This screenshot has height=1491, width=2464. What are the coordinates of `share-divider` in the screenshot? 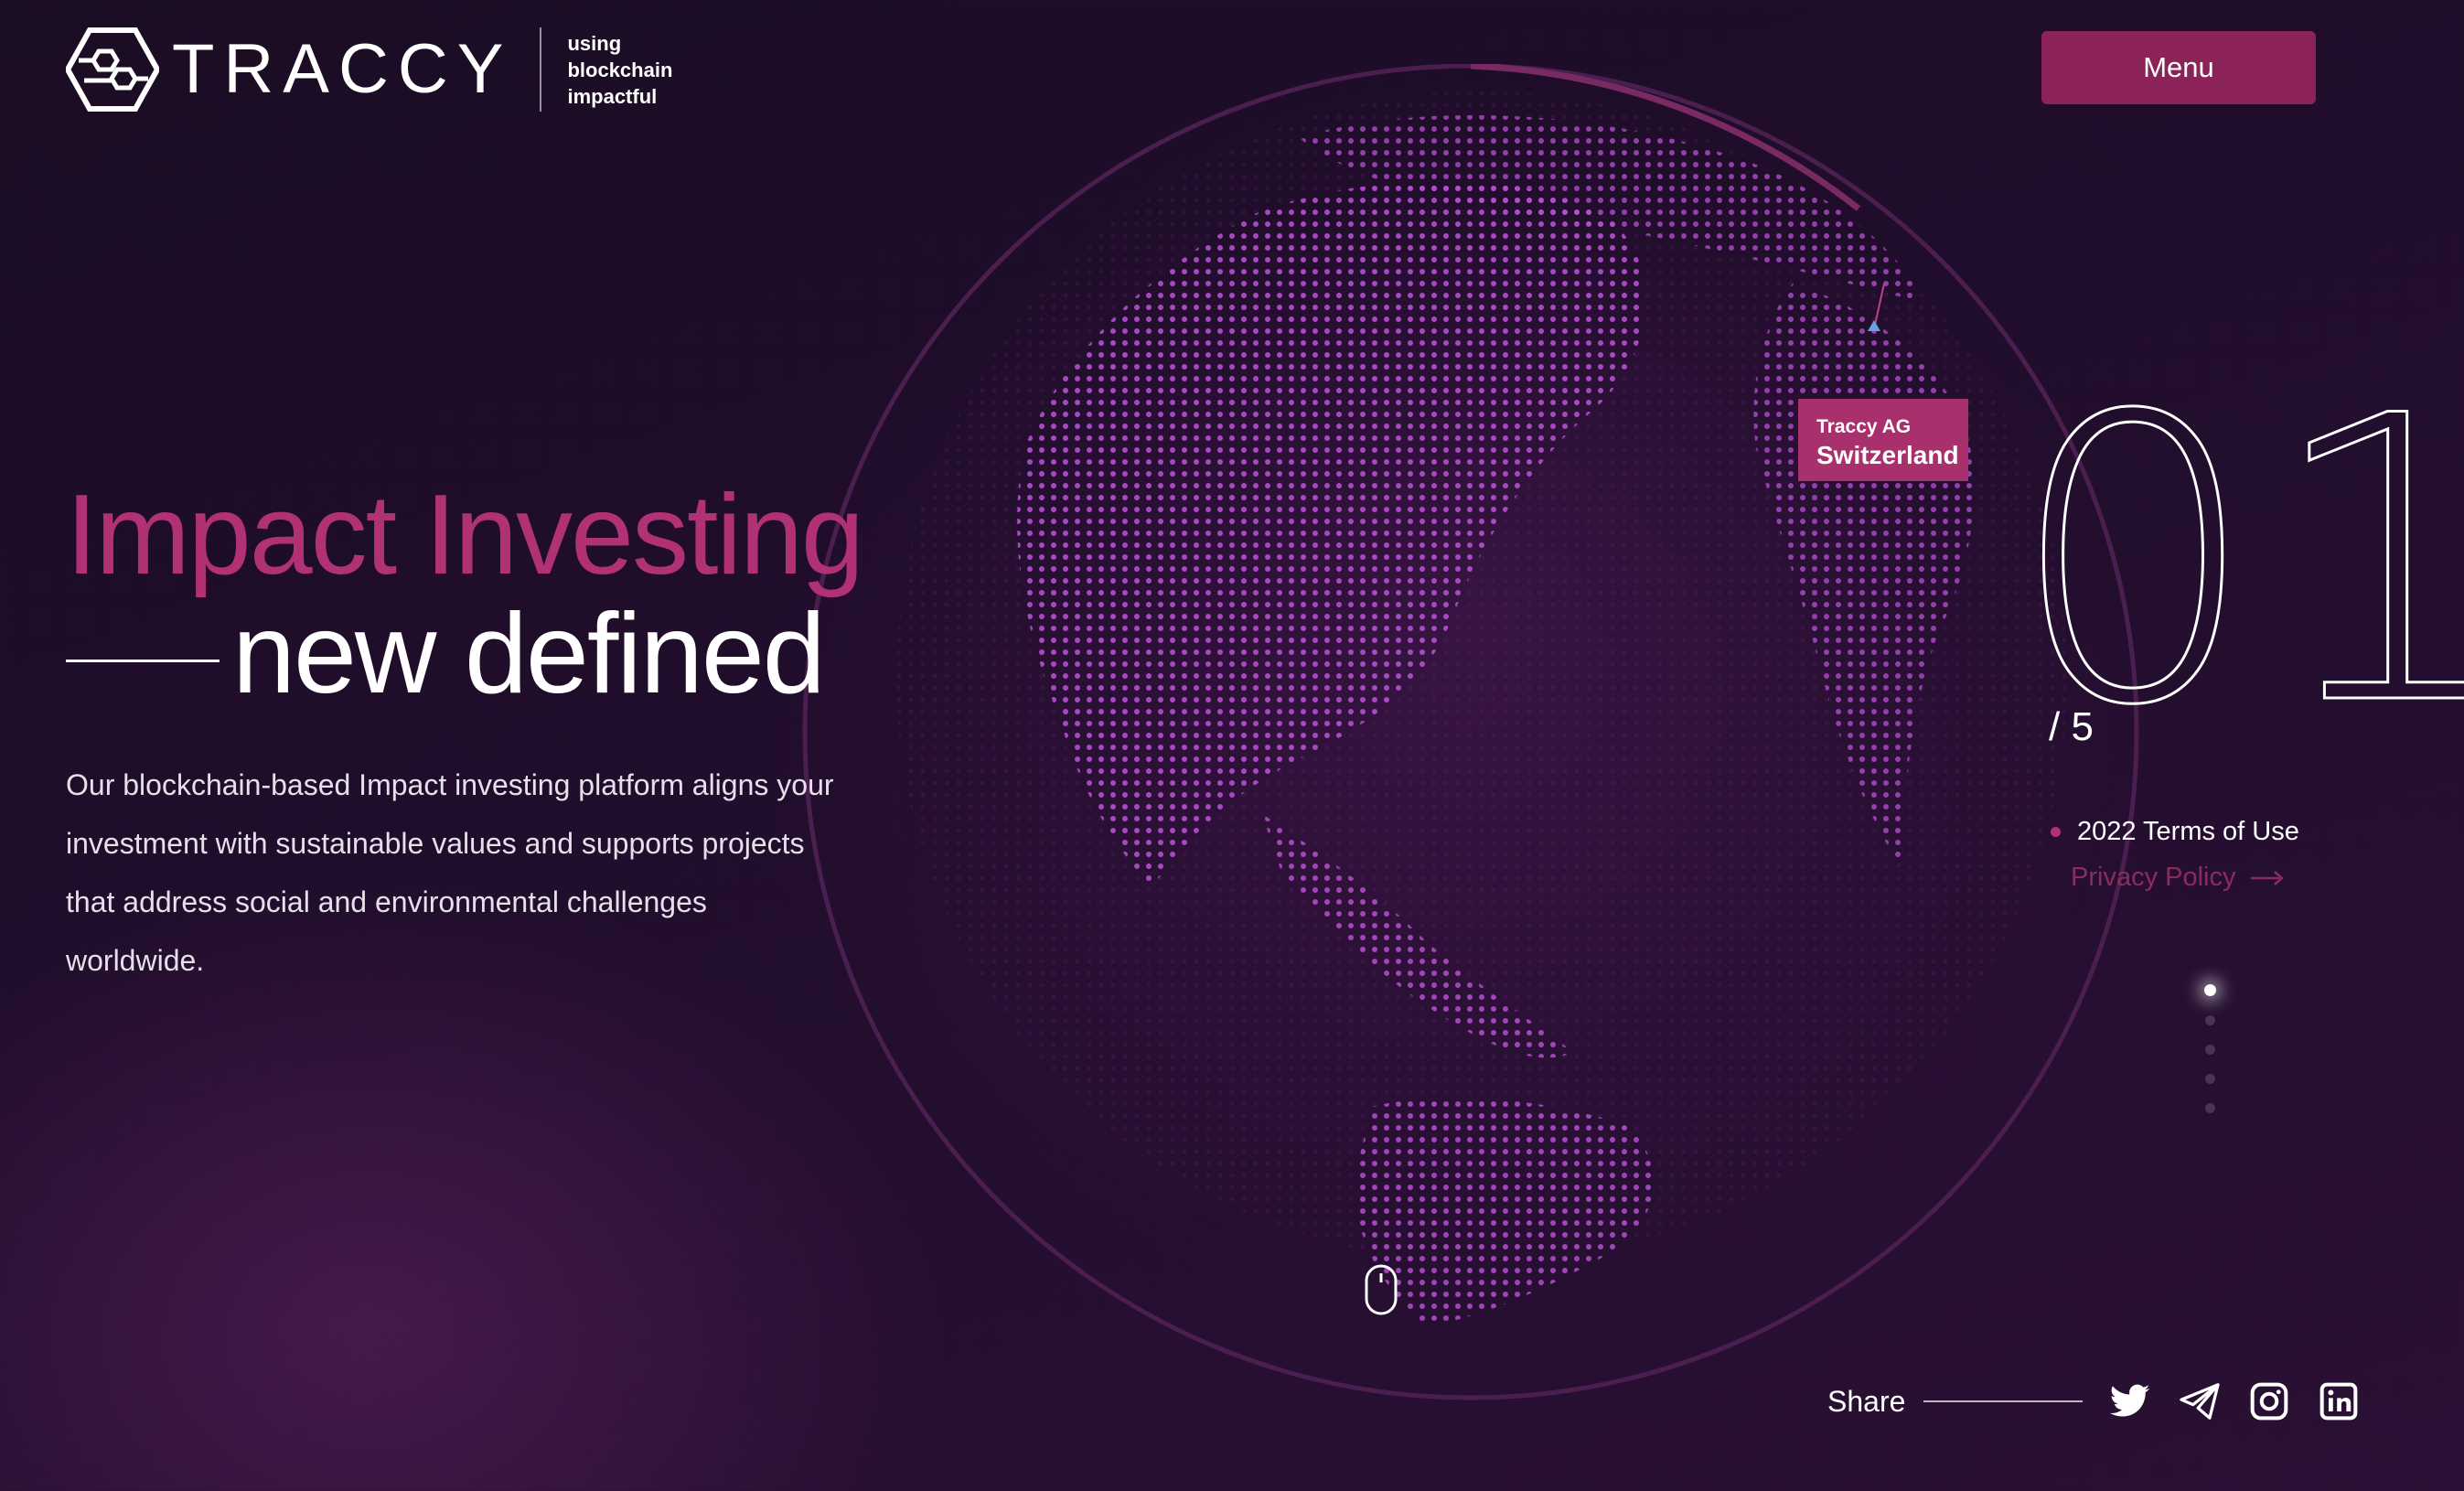 It's located at (2004, 1401).